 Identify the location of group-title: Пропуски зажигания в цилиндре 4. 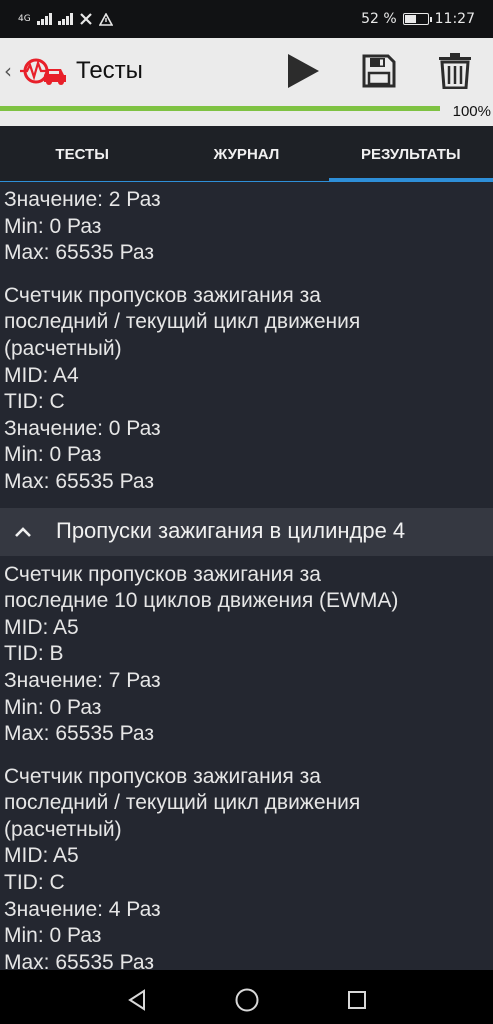
(231, 531).